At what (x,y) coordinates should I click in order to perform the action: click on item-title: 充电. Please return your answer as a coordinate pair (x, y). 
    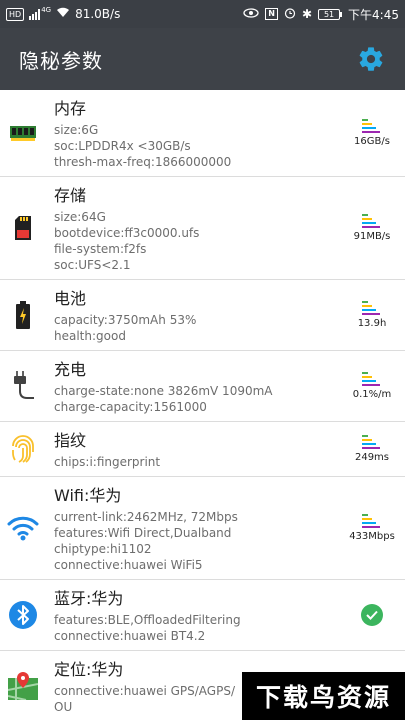
    Looking at the image, I should click on (70, 369).